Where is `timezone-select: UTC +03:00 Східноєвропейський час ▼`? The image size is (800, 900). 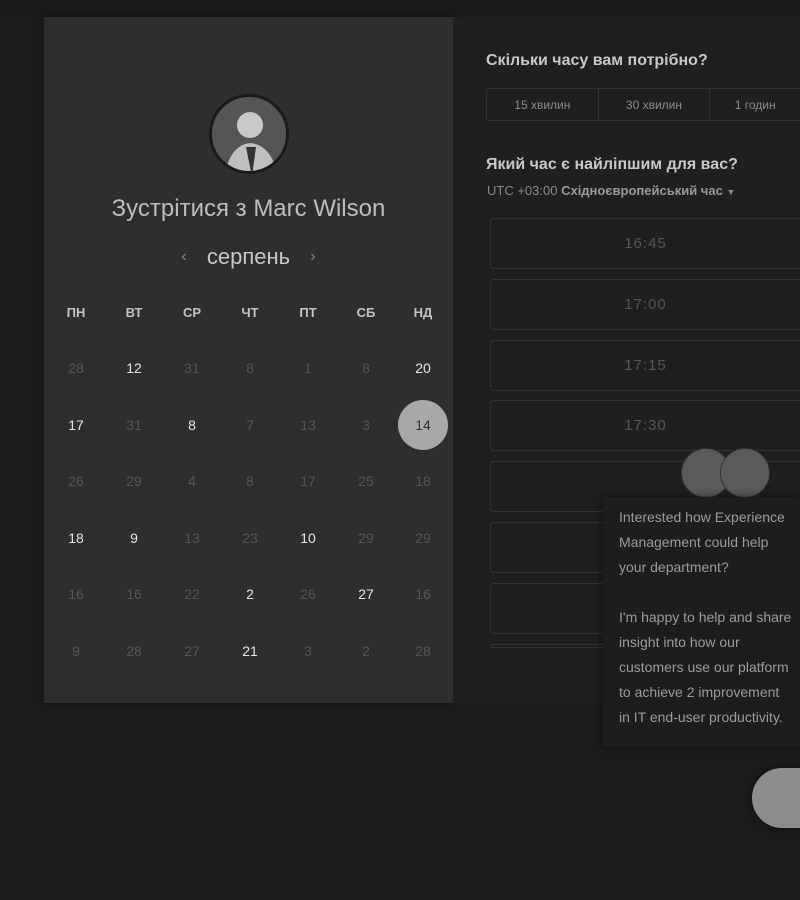
timezone-select: UTC +03:00 Східноєвропейський час ▼ is located at coordinates (611, 190).